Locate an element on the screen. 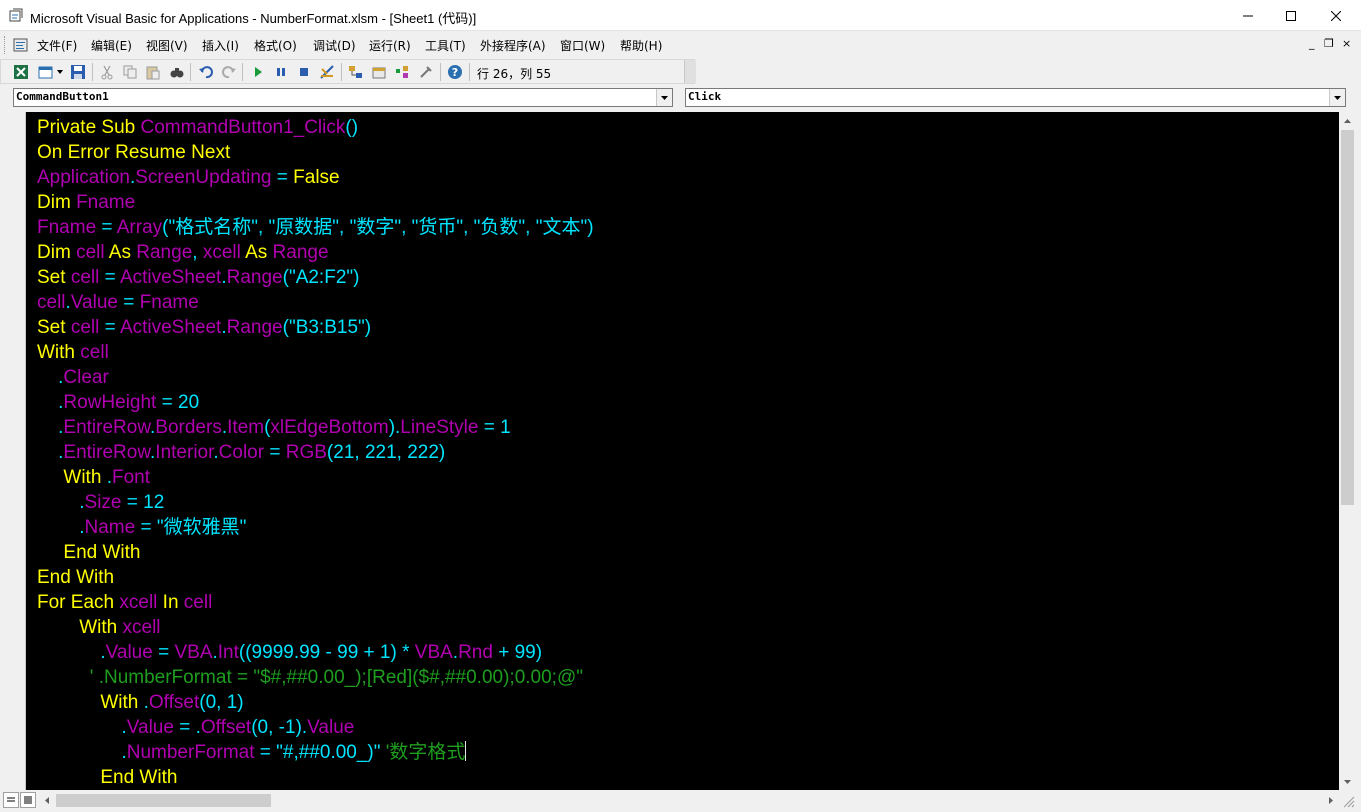 This screenshot has width=1361, height=812. menu-window: 窗口(W) is located at coordinates (582, 45).